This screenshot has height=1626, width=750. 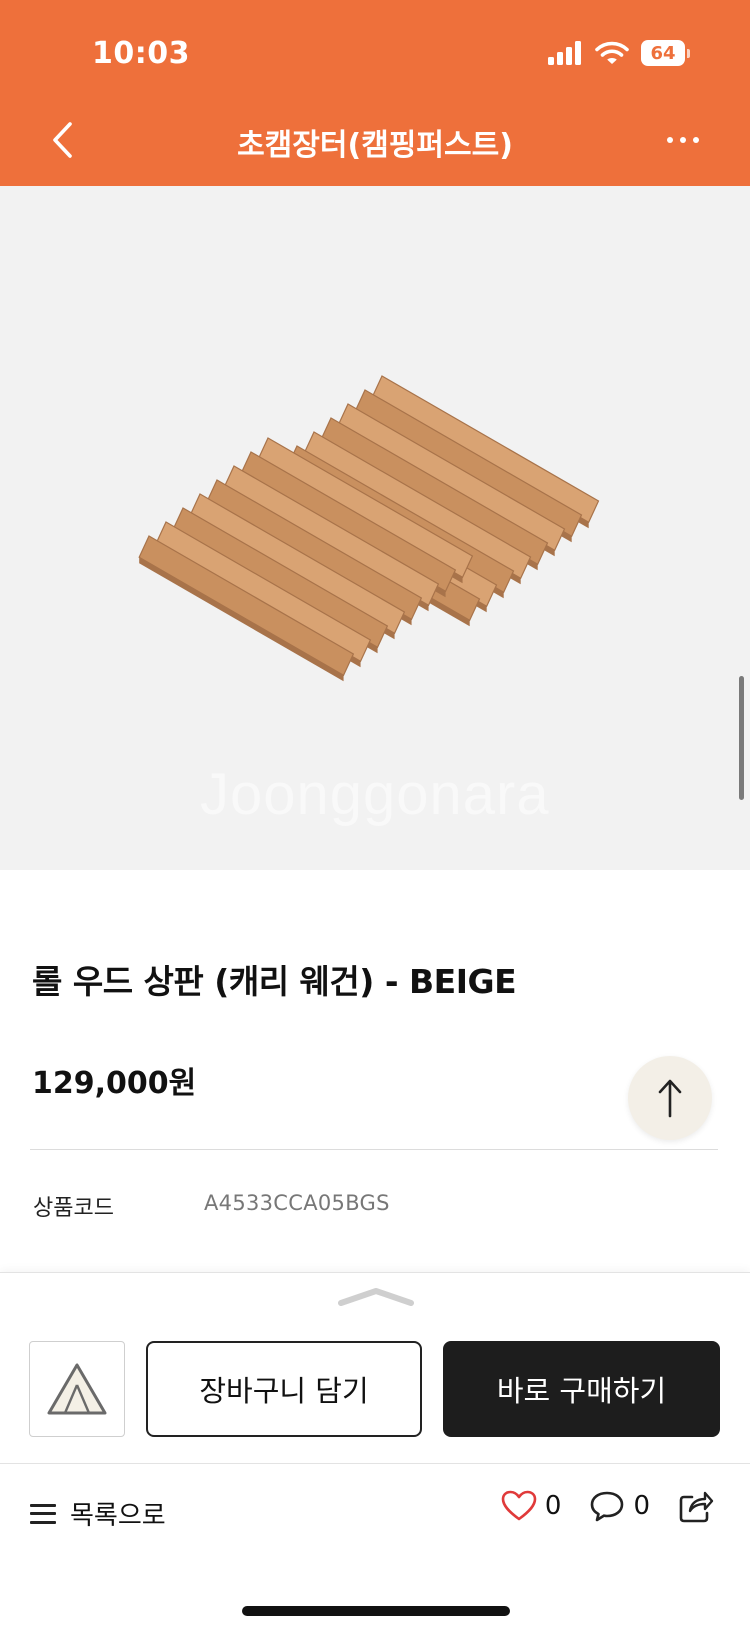 I want to click on share-icon, so click(x=696, y=1507).